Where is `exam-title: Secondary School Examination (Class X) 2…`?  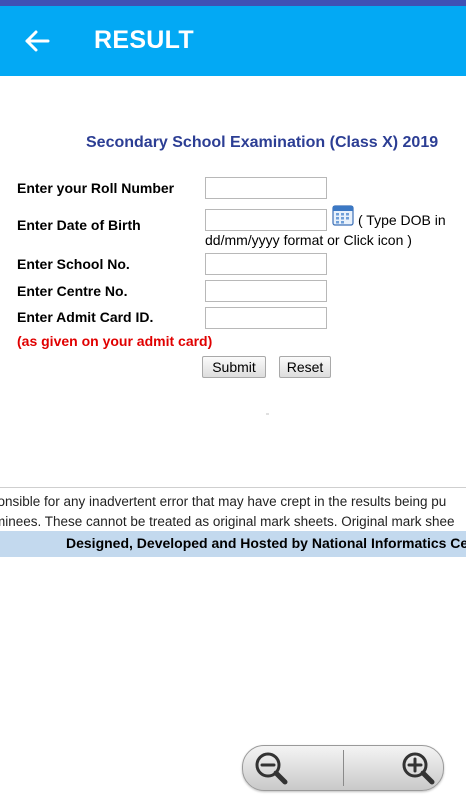 exam-title: Secondary School Examination (Class X) 2… is located at coordinates (262, 142).